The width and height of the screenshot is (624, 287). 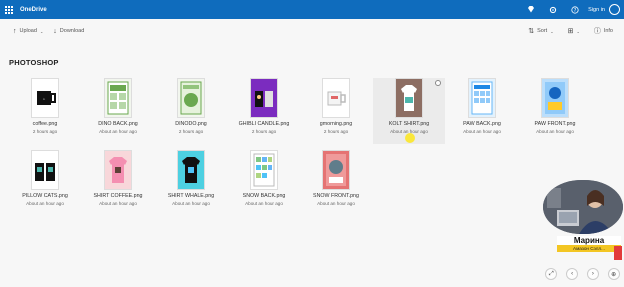 I want to click on download-button: ↓ Download, so click(x=68, y=31).